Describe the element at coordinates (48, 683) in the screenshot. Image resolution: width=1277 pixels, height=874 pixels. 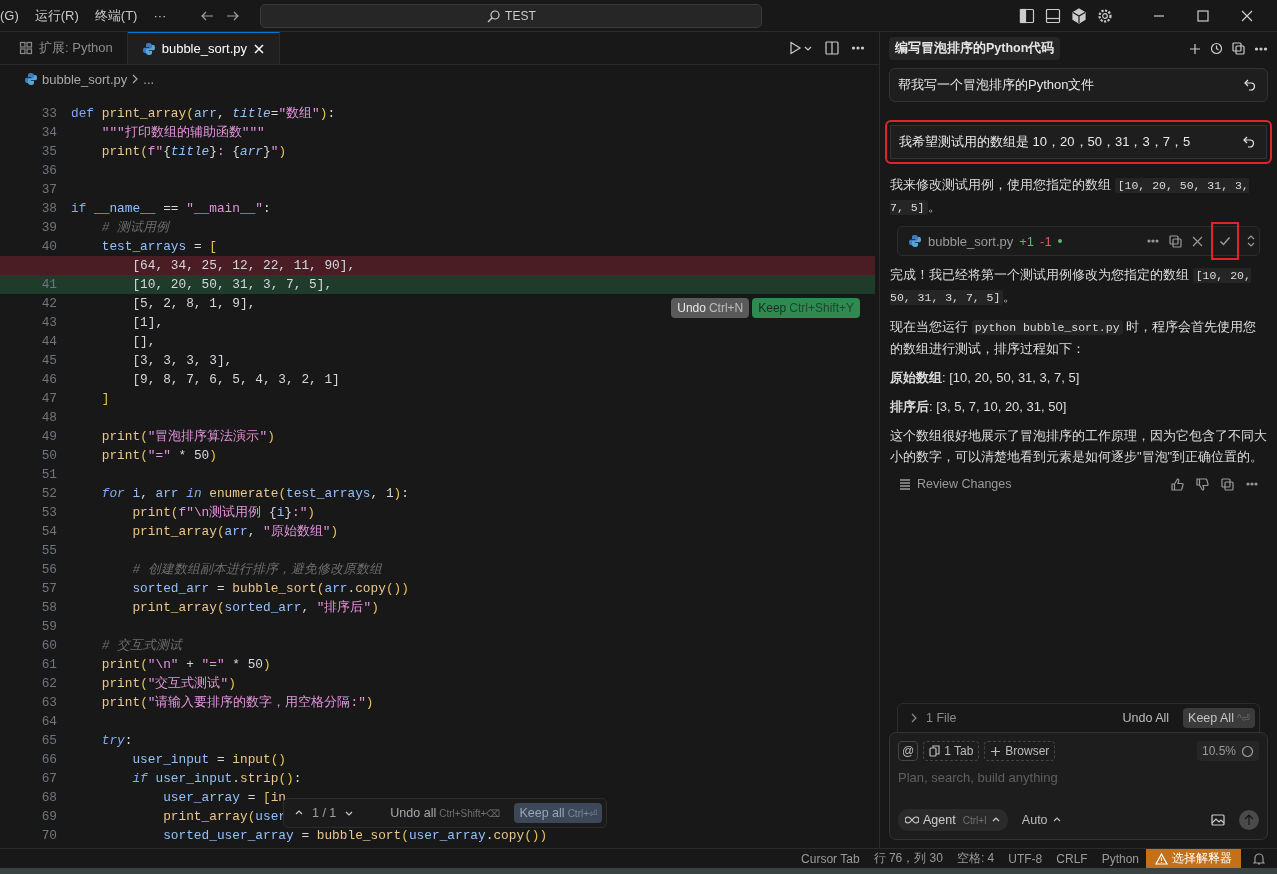
I see `line-number: 62` at that location.